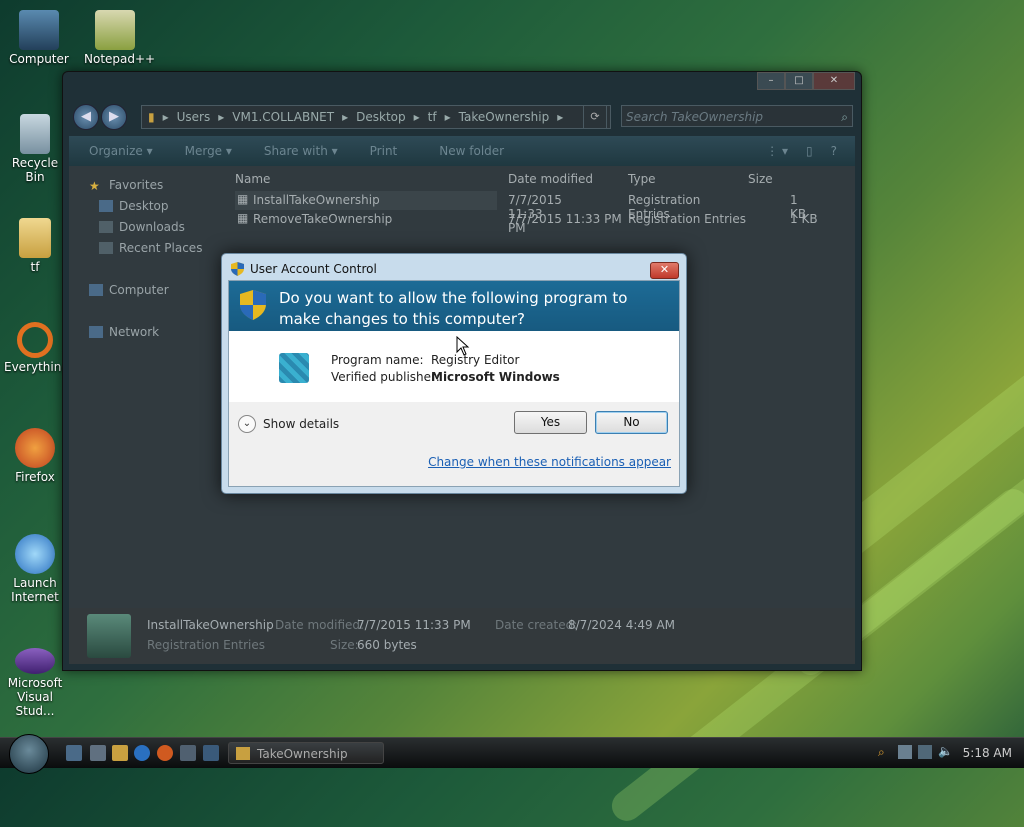 Image resolution: width=1024 pixels, height=827 pixels. Describe the element at coordinates (384, 151) in the screenshot. I see `print-button: Print` at that location.